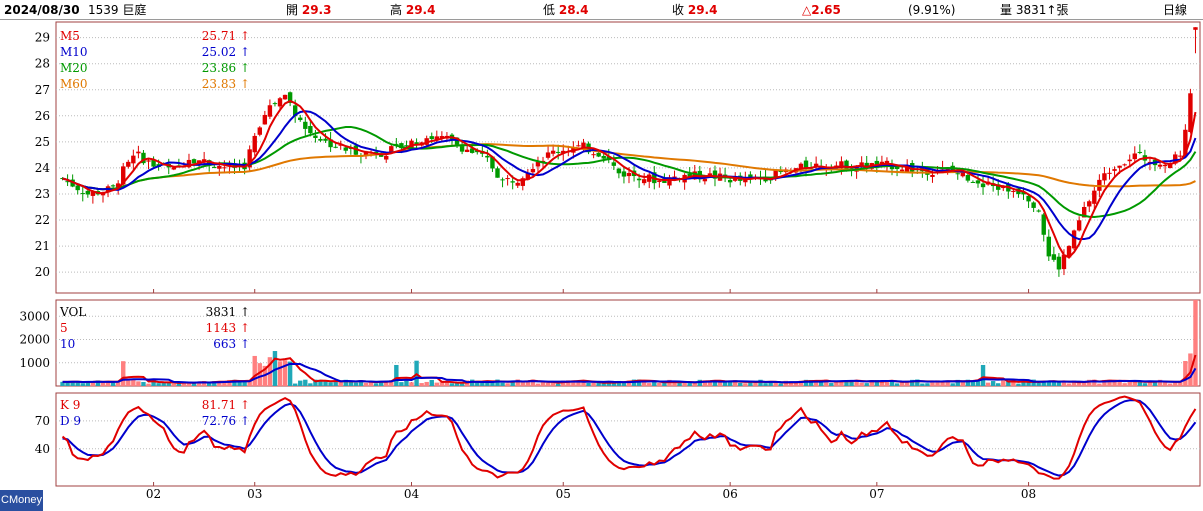  I want to click on legend-vol10: 10 663 ↑, so click(155, 344).